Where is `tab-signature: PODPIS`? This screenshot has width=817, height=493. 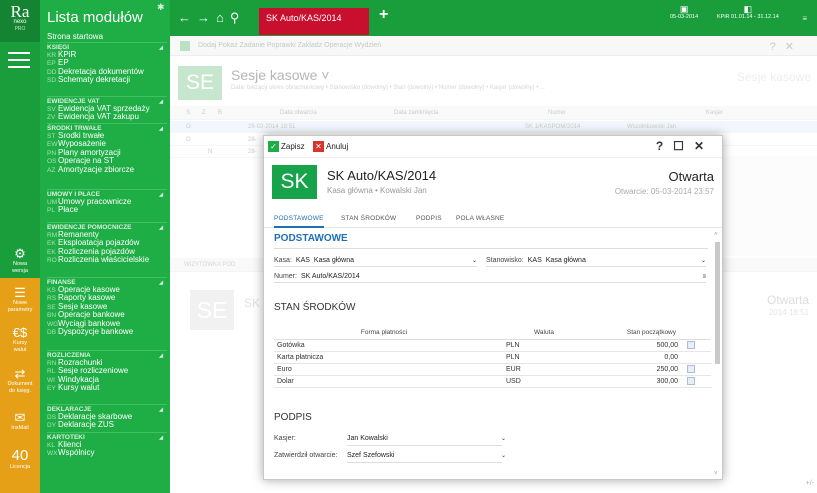
tab-signature: PODPIS is located at coordinates (429, 221).